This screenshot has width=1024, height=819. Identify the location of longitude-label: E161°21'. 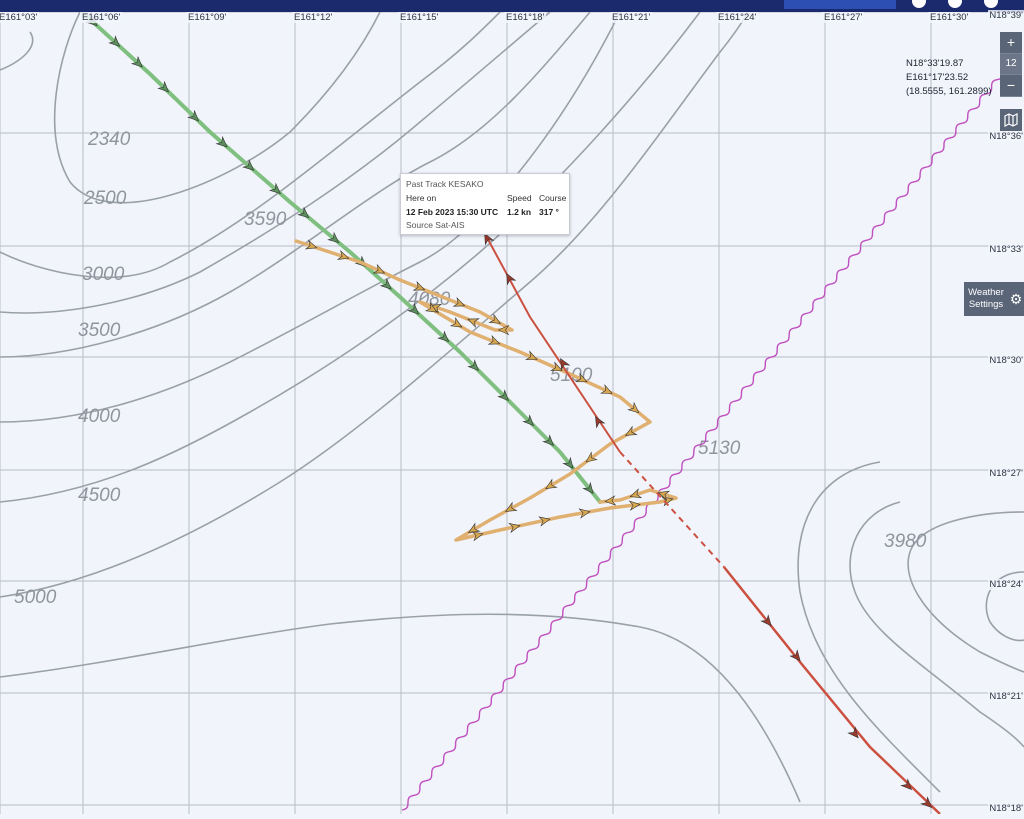
(631, 17).